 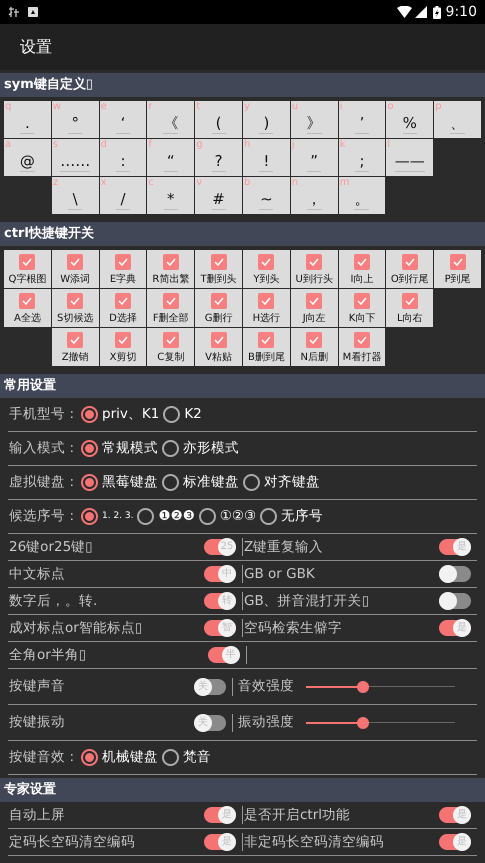 I want to click on symbol-key: i ’, so click(x=362, y=119).